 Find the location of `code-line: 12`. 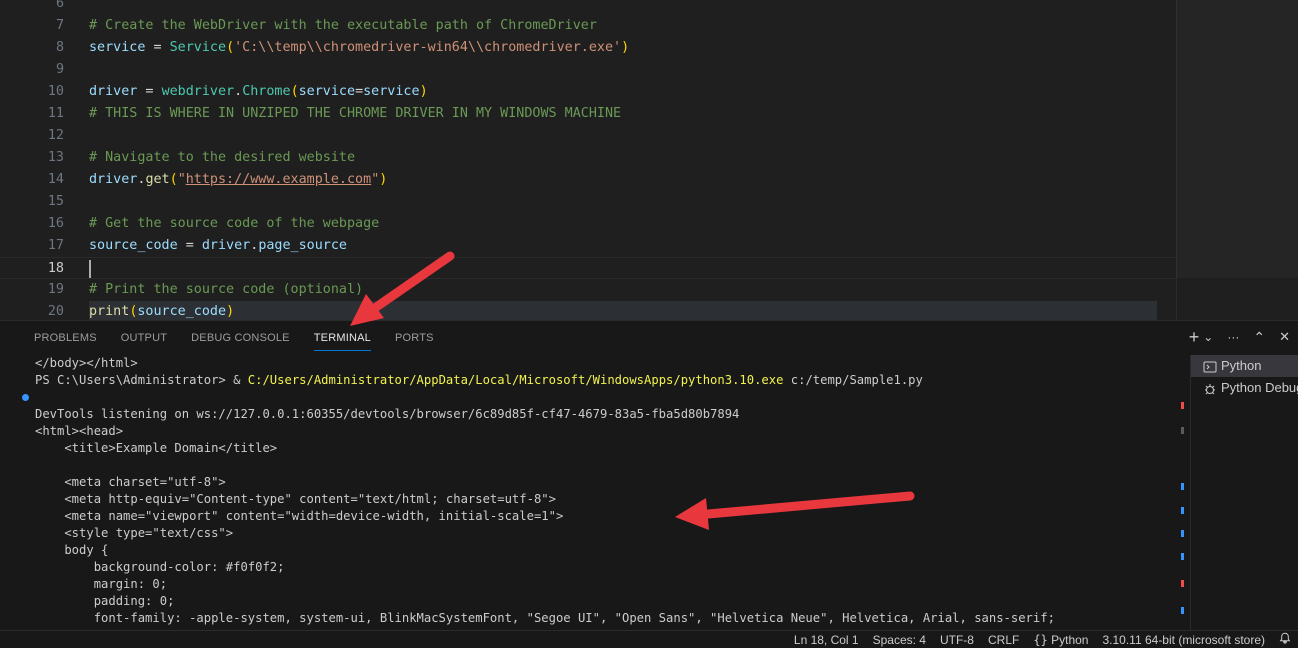

code-line: 12 is located at coordinates (588, 136).